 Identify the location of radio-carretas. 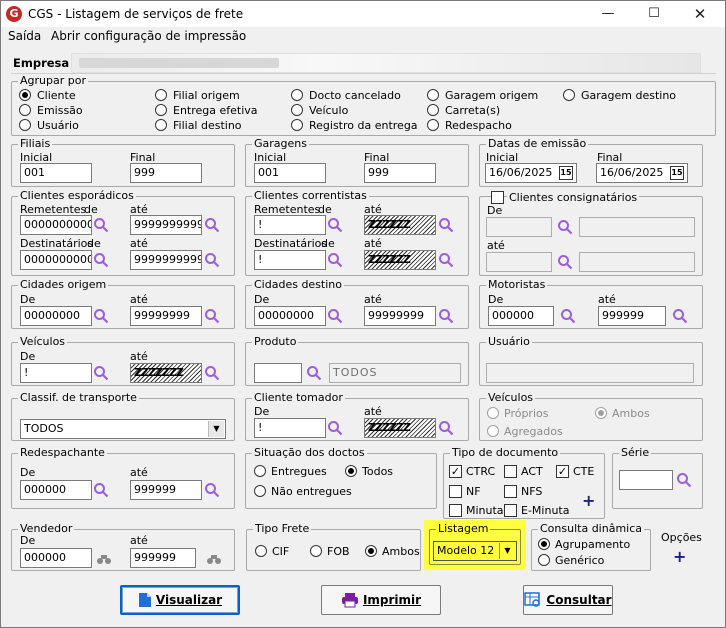
(433, 110).